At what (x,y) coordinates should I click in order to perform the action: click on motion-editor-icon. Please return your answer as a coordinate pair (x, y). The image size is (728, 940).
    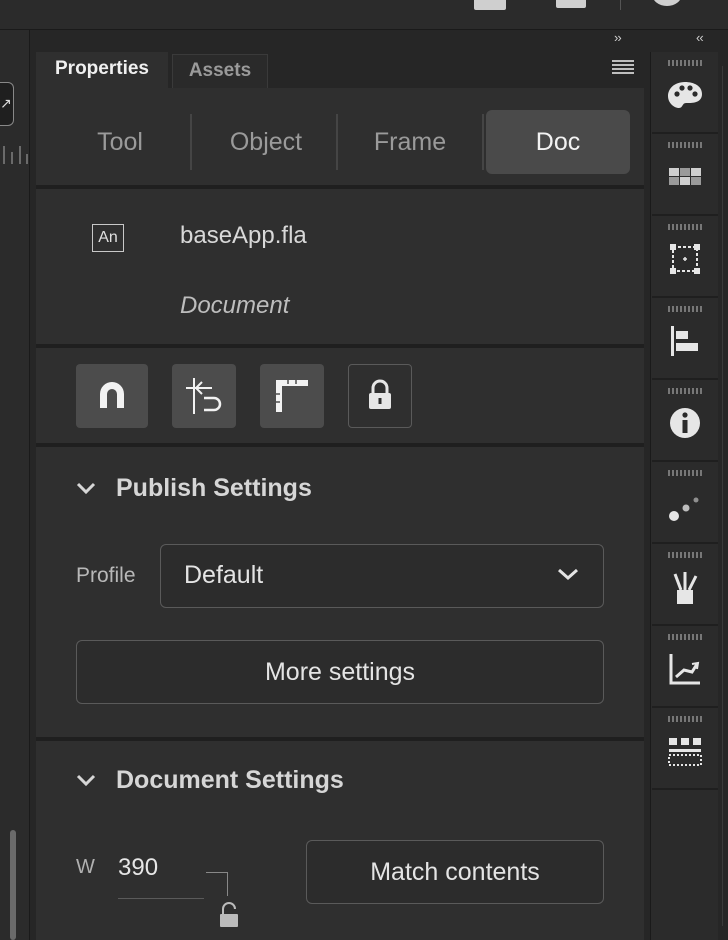
    Looking at the image, I should click on (684, 669).